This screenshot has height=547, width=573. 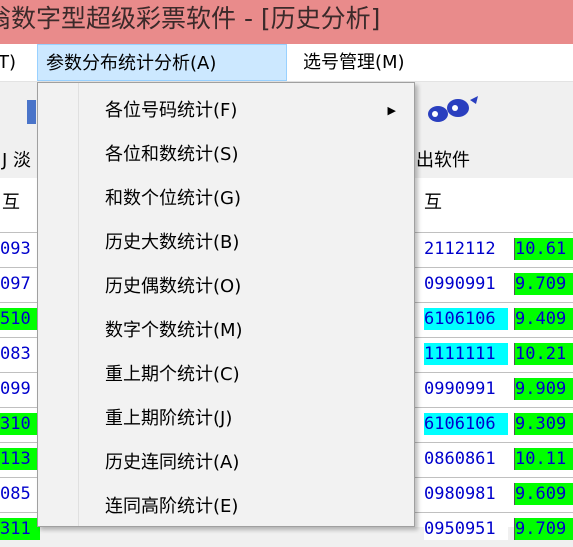 What do you see at coordinates (226, 375) in the screenshot?
I see `menu-item-repeat-last-count: 重上期个统计(C)` at bounding box center [226, 375].